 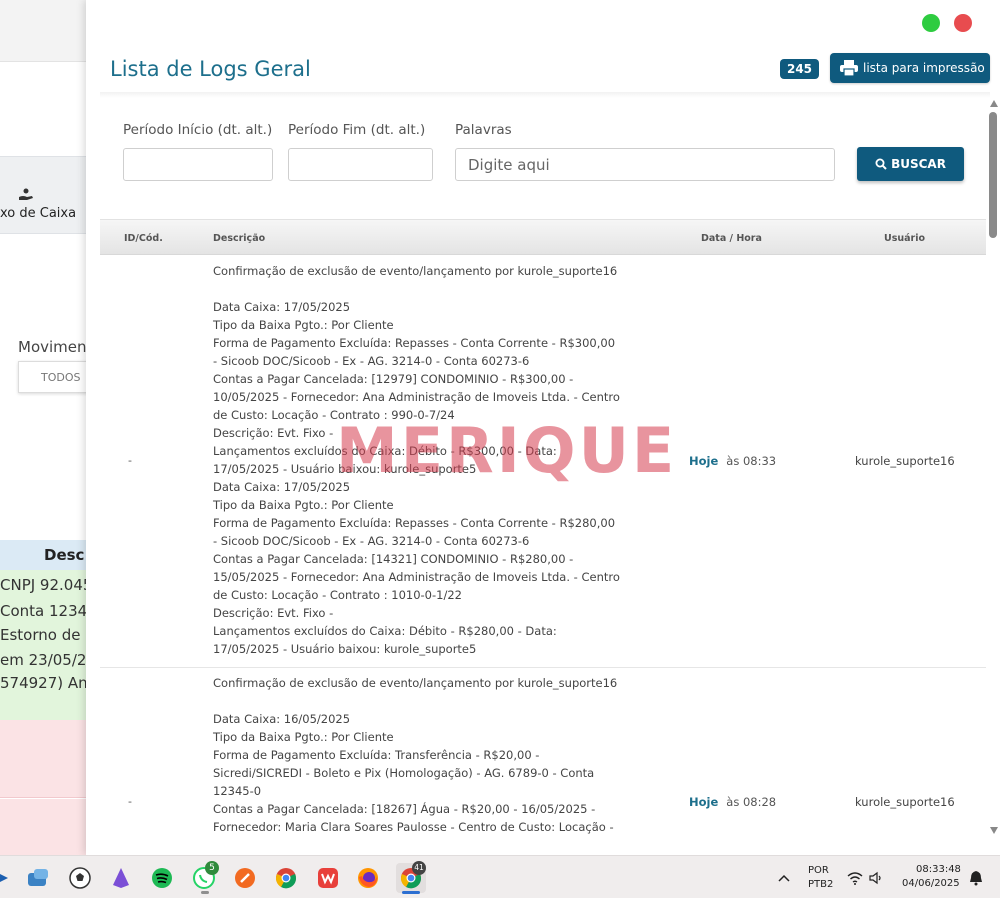 I want to click on description-column-header: Desc, so click(x=50, y=555).